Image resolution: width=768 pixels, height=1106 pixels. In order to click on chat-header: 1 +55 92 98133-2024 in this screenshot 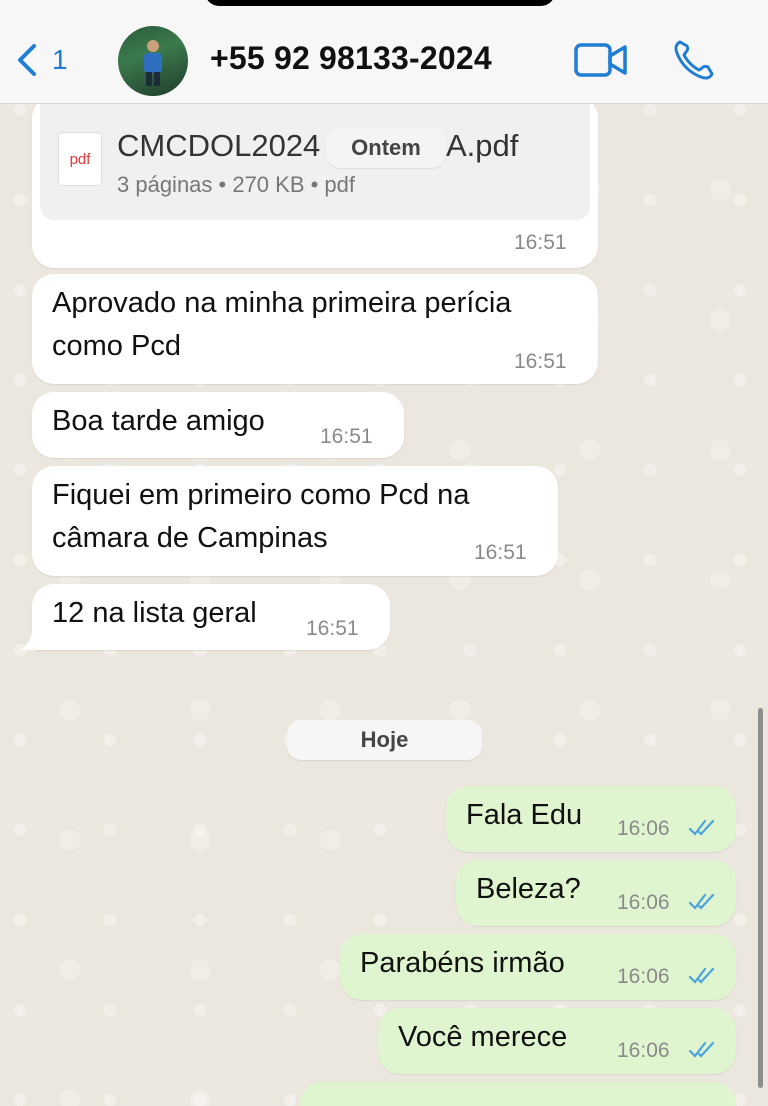, I will do `click(384, 52)`.